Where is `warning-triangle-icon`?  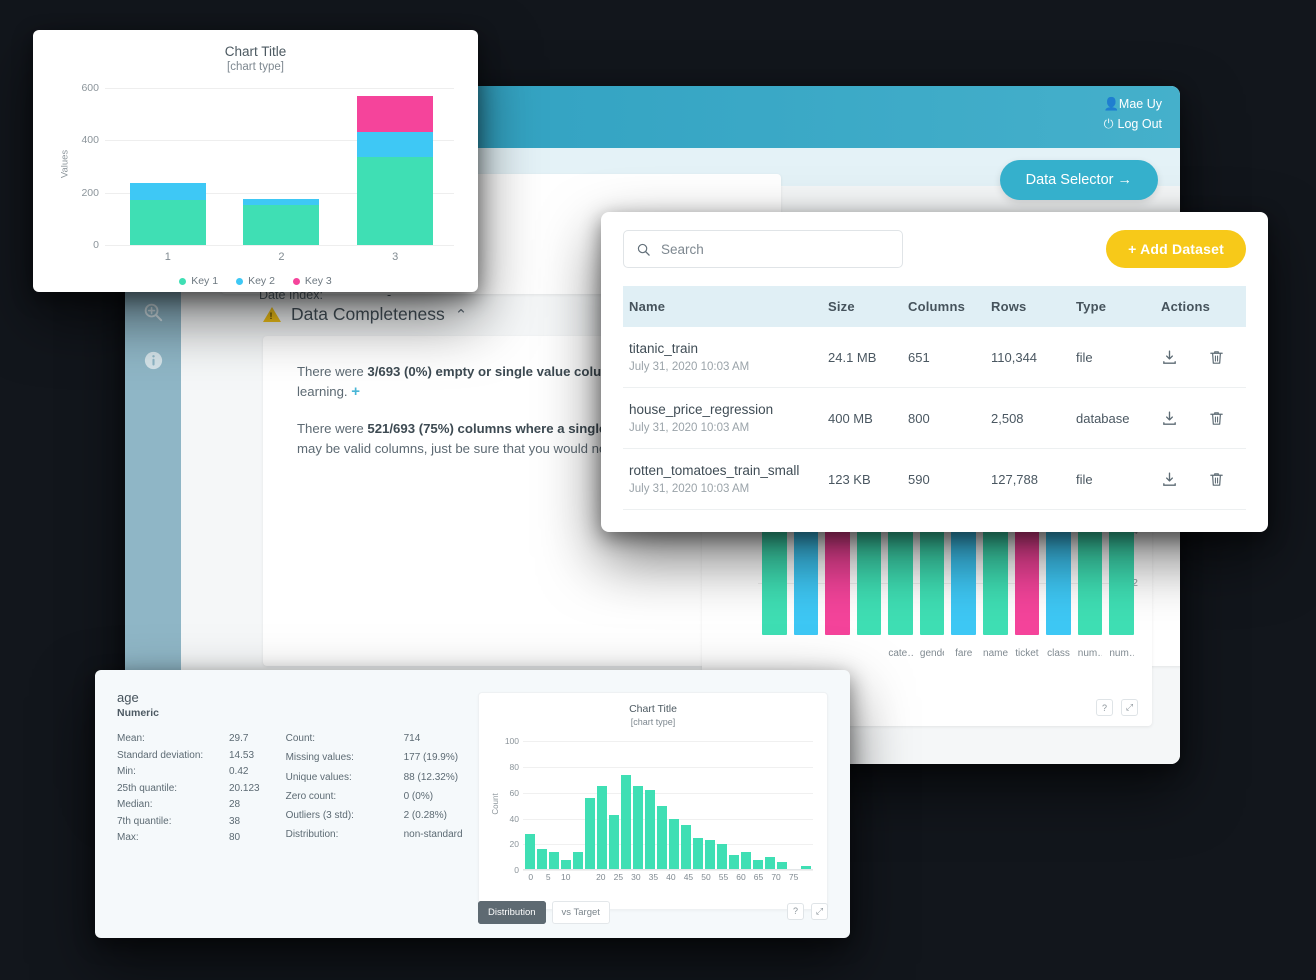
warning-triangle-icon is located at coordinates (272, 314).